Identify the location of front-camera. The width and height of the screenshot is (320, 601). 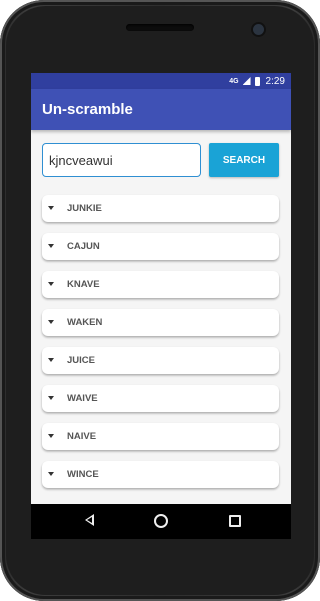
(258, 29).